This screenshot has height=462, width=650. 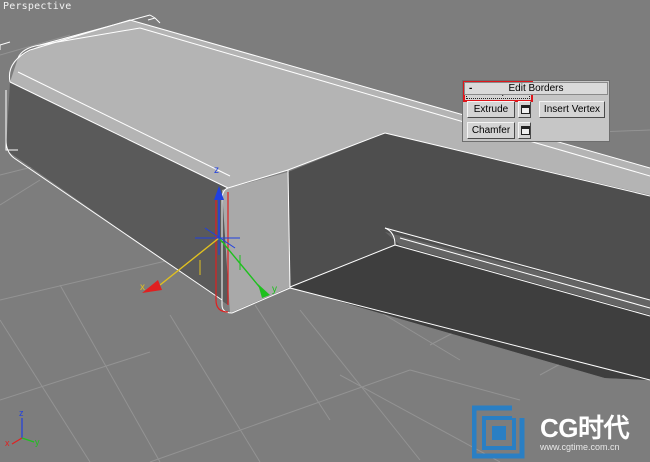 I want to click on world-axis-y-label: y, so click(x=37, y=442).